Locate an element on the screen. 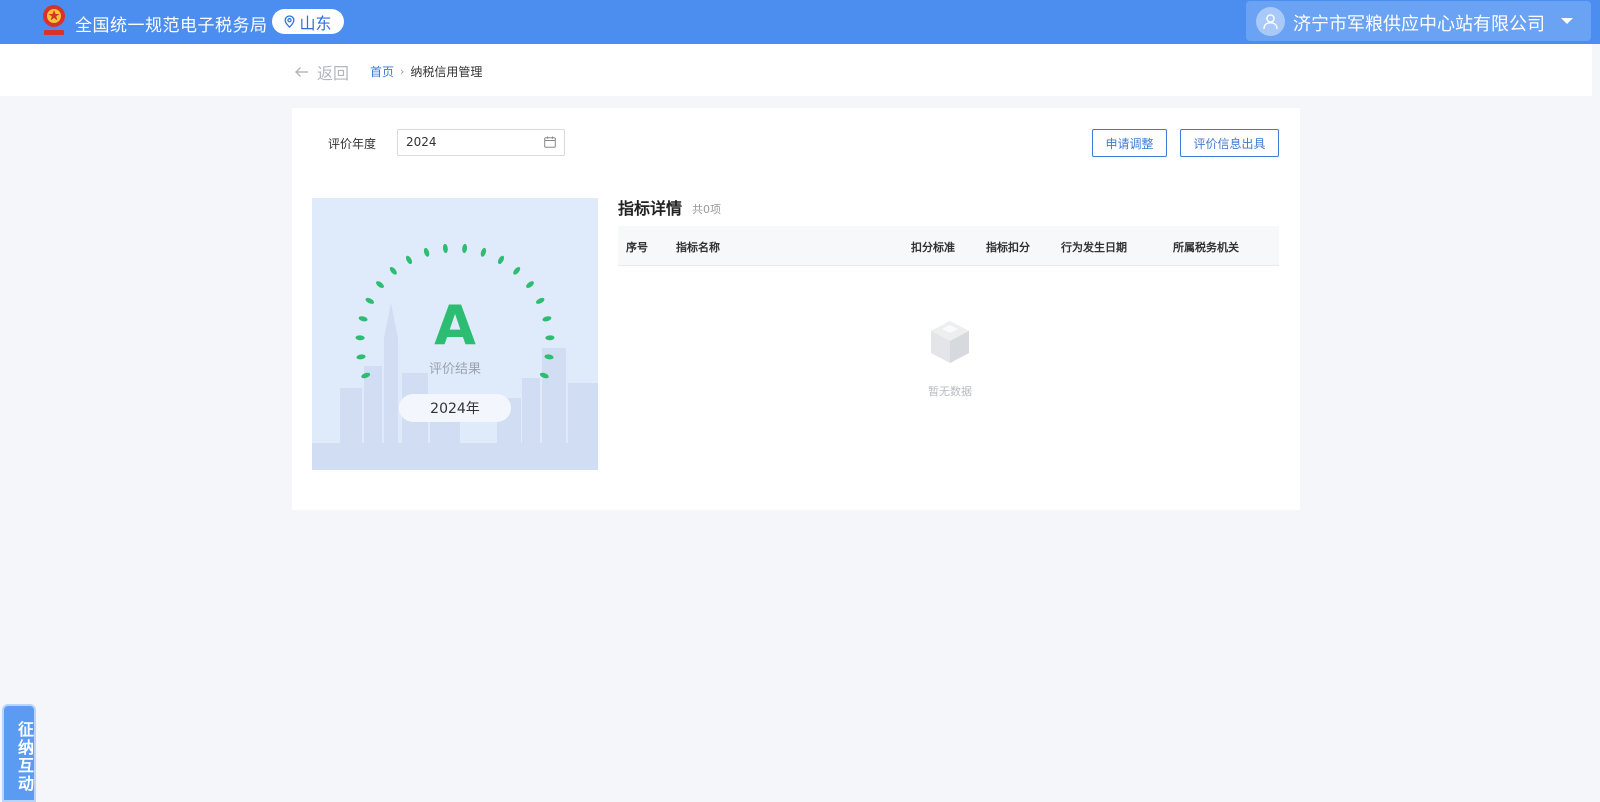 Image resolution: width=1600 pixels, height=802 pixels. interaction-side-tab: 征纳互动 is located at coordinates (19, 753).